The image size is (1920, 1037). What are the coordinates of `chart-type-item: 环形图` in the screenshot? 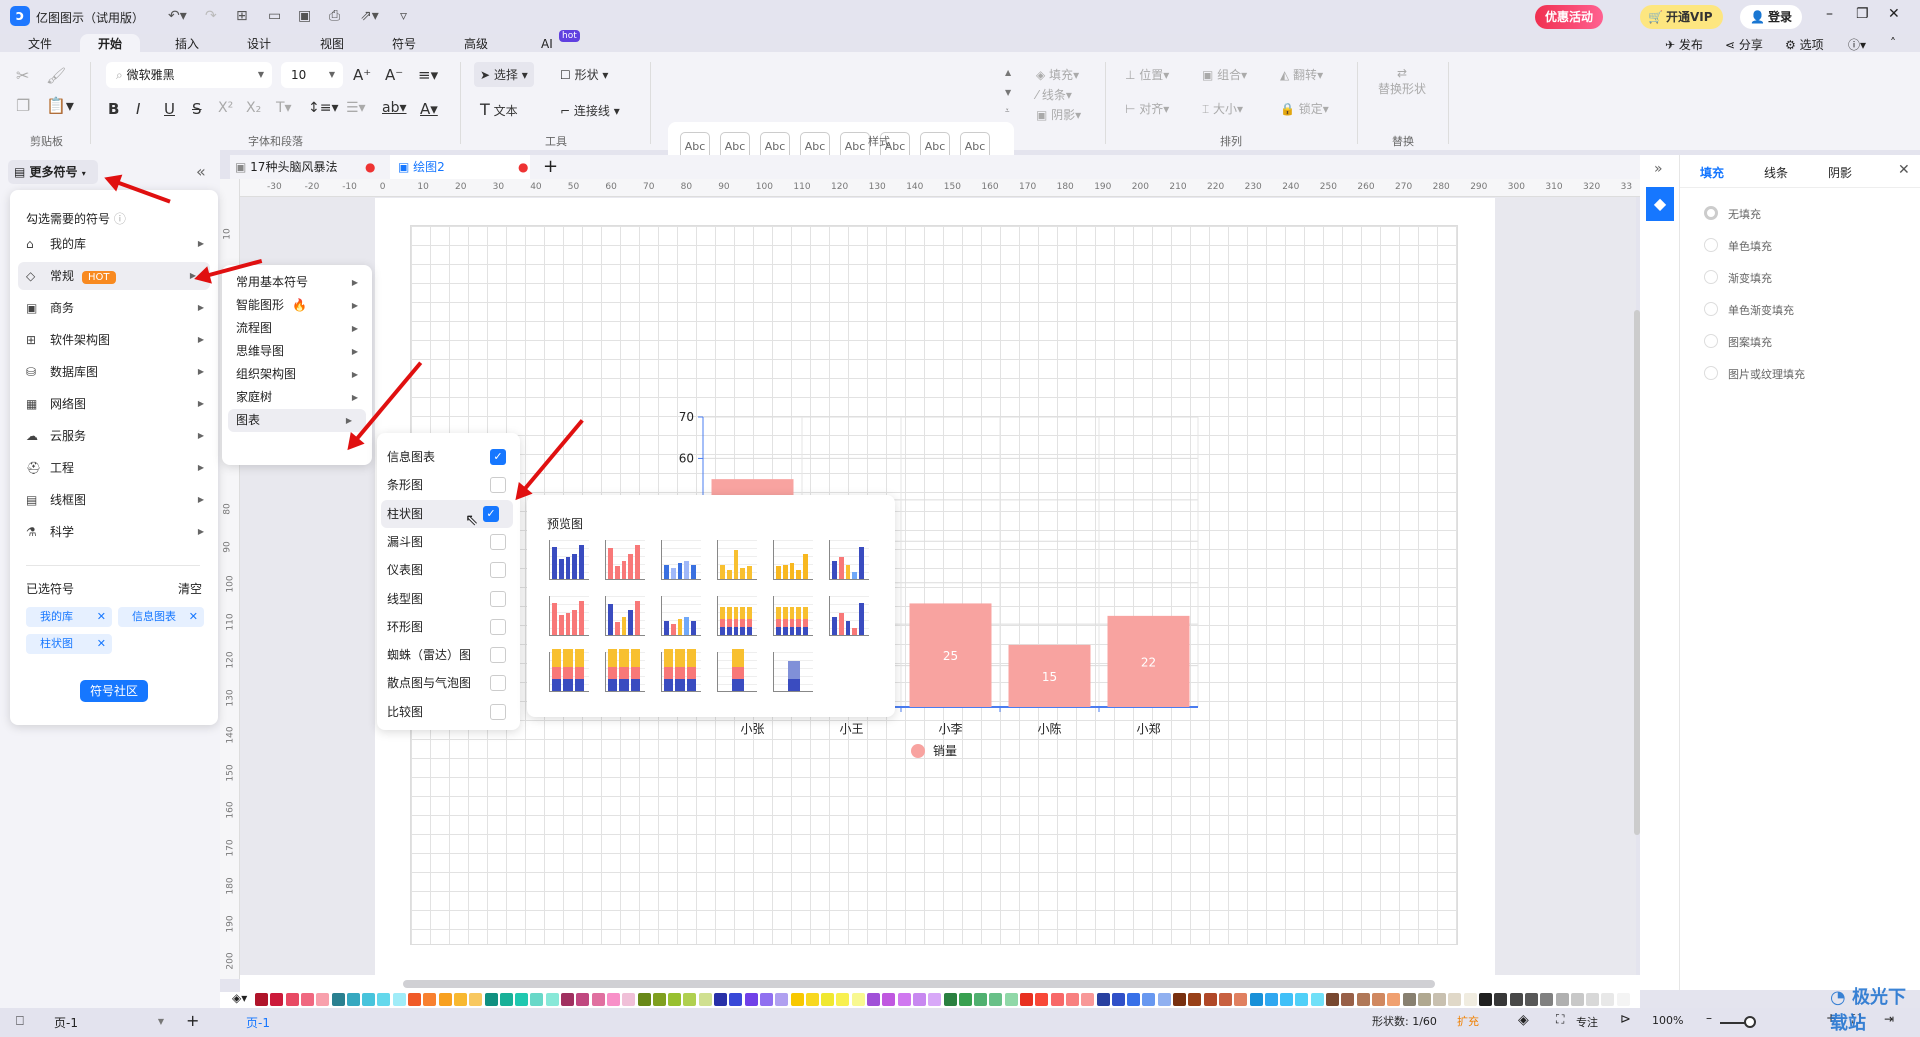 It's located at (448, 627).